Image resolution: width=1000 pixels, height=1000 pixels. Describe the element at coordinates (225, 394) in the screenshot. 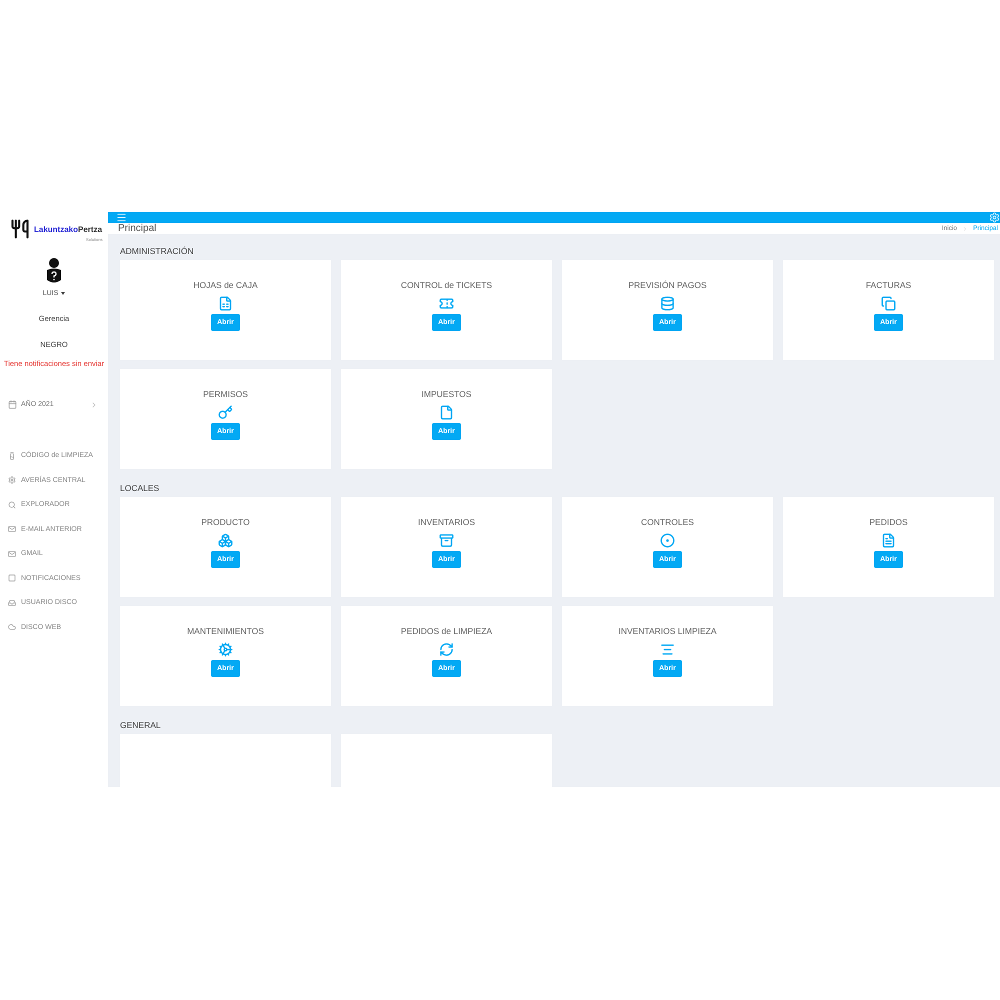

I see `card-title: PERMISOS` at that location.